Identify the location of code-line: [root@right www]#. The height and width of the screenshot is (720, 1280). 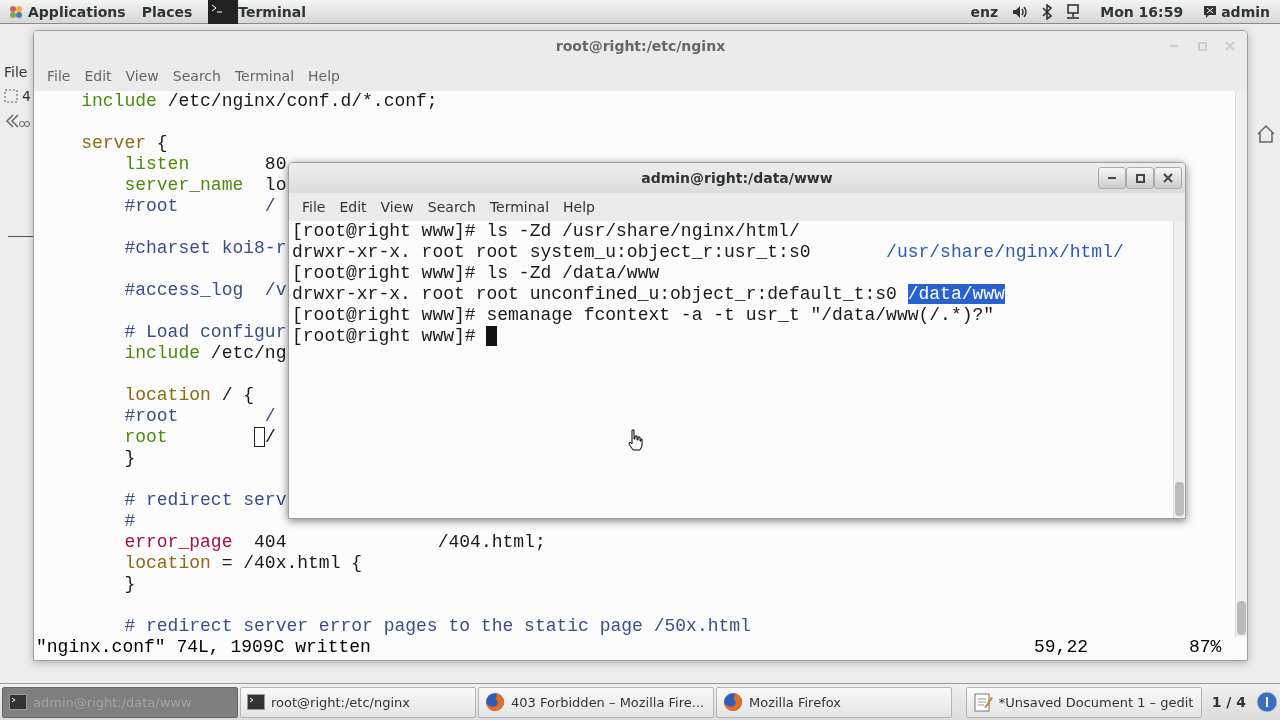
(384, 336).